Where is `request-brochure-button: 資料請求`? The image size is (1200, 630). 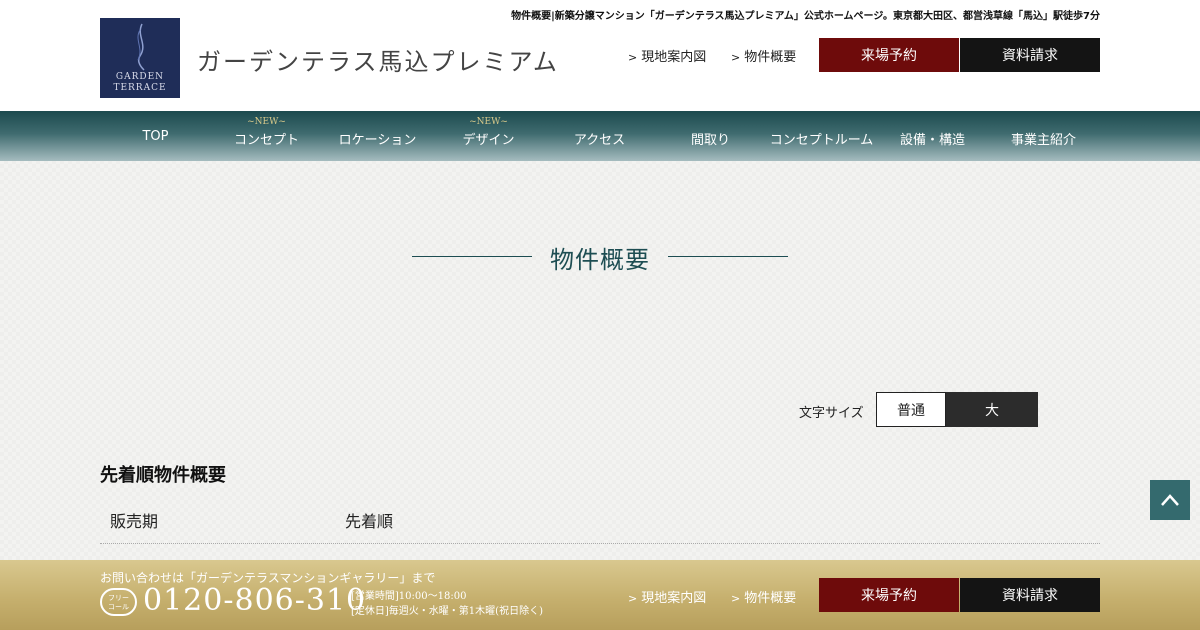
request-brochure-button: 資料請求 is located at coordinates (1030, 55).